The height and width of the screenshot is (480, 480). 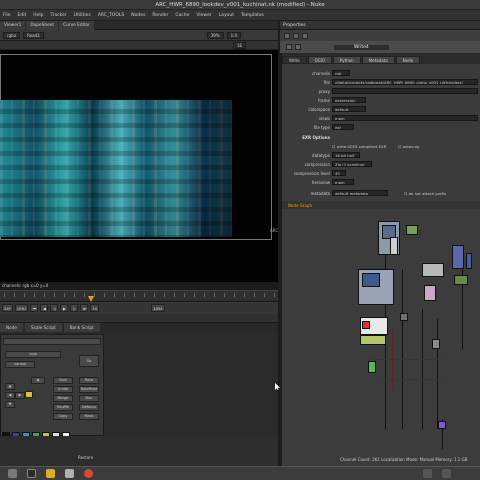 What do you see at coordinates (289, 47) in the screenshot?
I see `node-collapse-icon` at bounding box center [289, 47].